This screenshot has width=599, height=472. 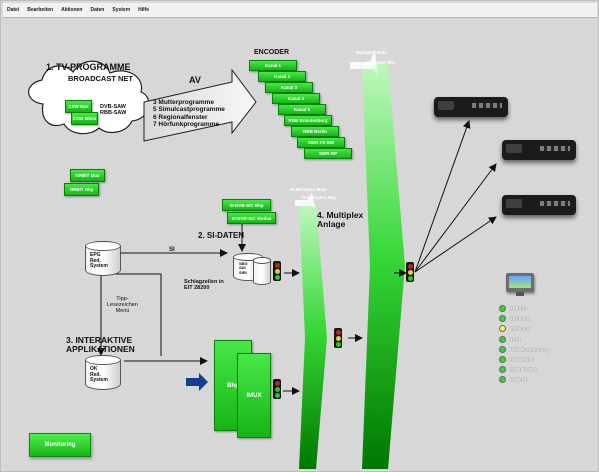 I want to click on encoder-item: Kanal 3, so click(x=289, y=87).